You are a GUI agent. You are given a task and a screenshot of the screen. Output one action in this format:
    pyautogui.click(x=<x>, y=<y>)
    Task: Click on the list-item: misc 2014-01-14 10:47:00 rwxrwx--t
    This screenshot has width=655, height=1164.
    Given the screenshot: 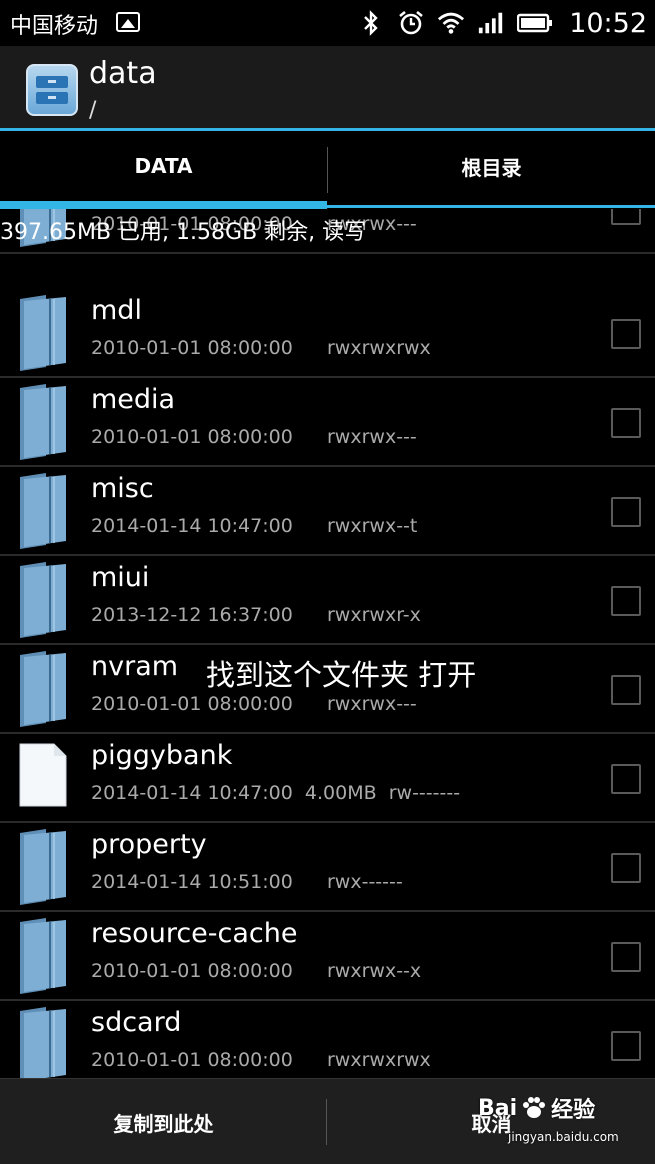 What is the action you would take?
    pyautogui.click(x=327, y=511)
    